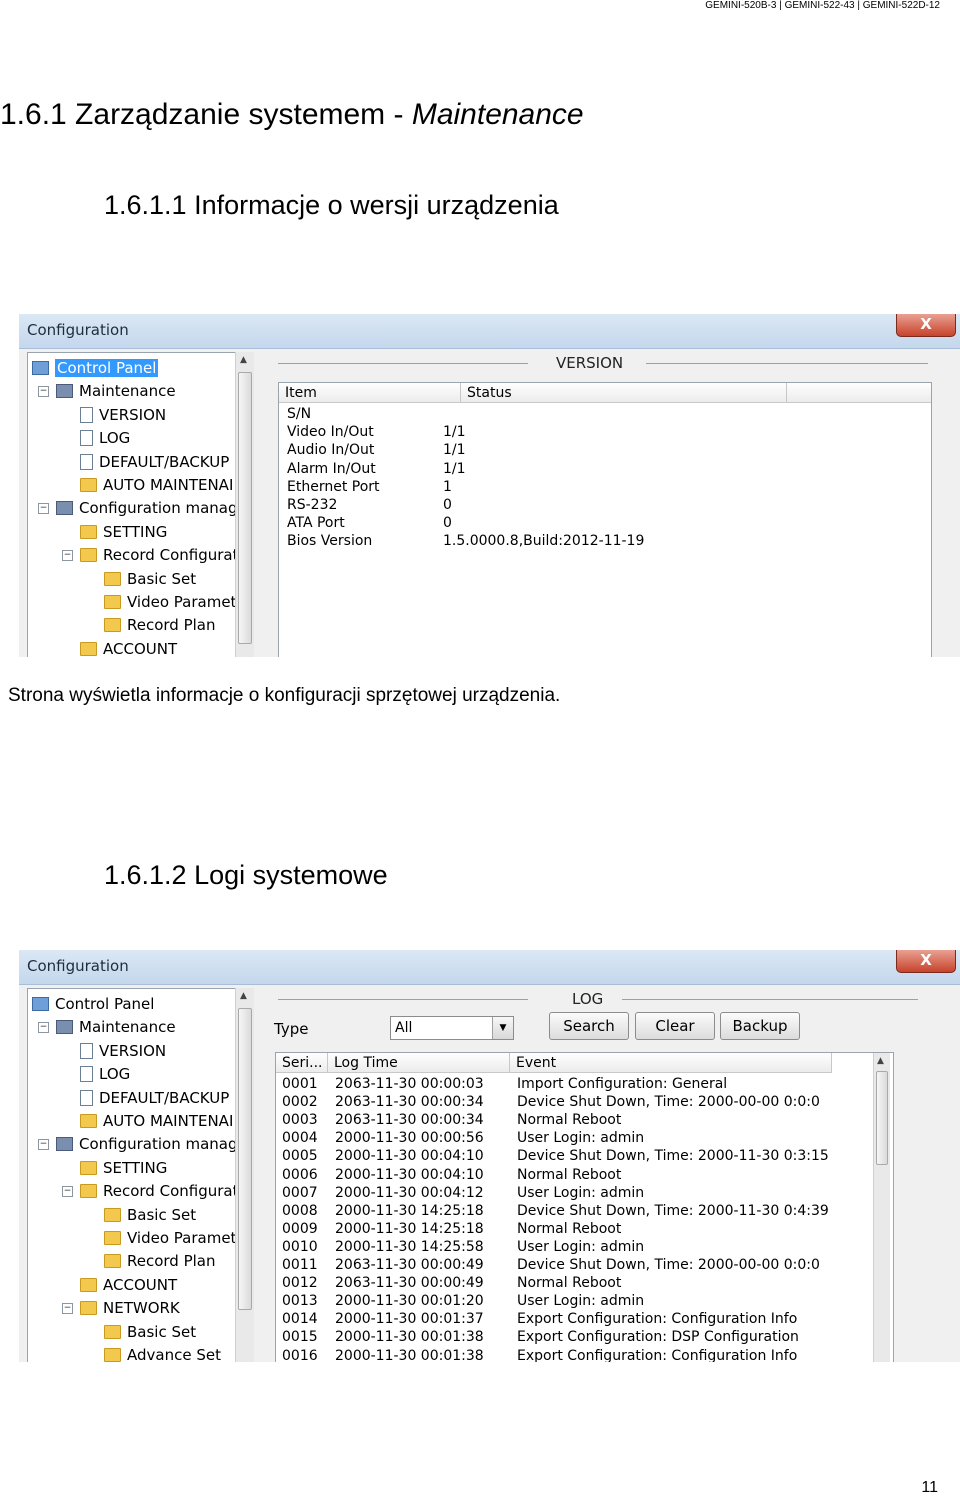  What do you see at coordinates (300, 1246) in the screenshot?
I see `log-serial: 0010` at bounding box center [300, 1246].